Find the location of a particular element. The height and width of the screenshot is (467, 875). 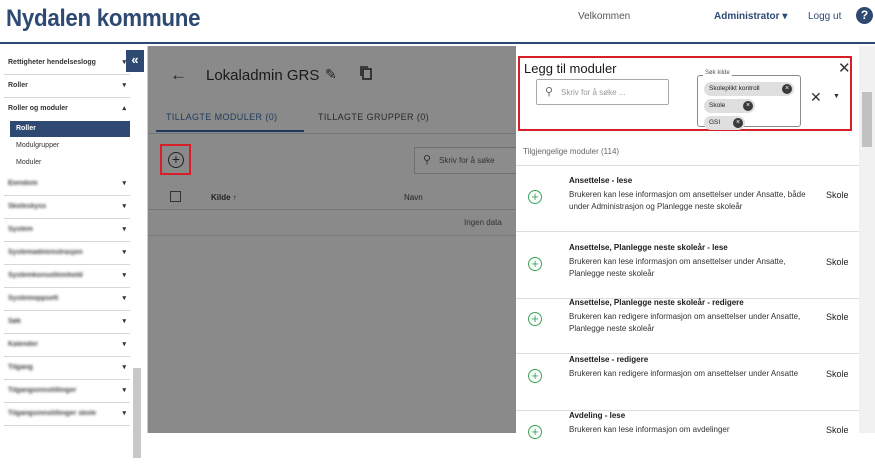

panel-scrollbar-thumb is located at coordinates (867, 119).